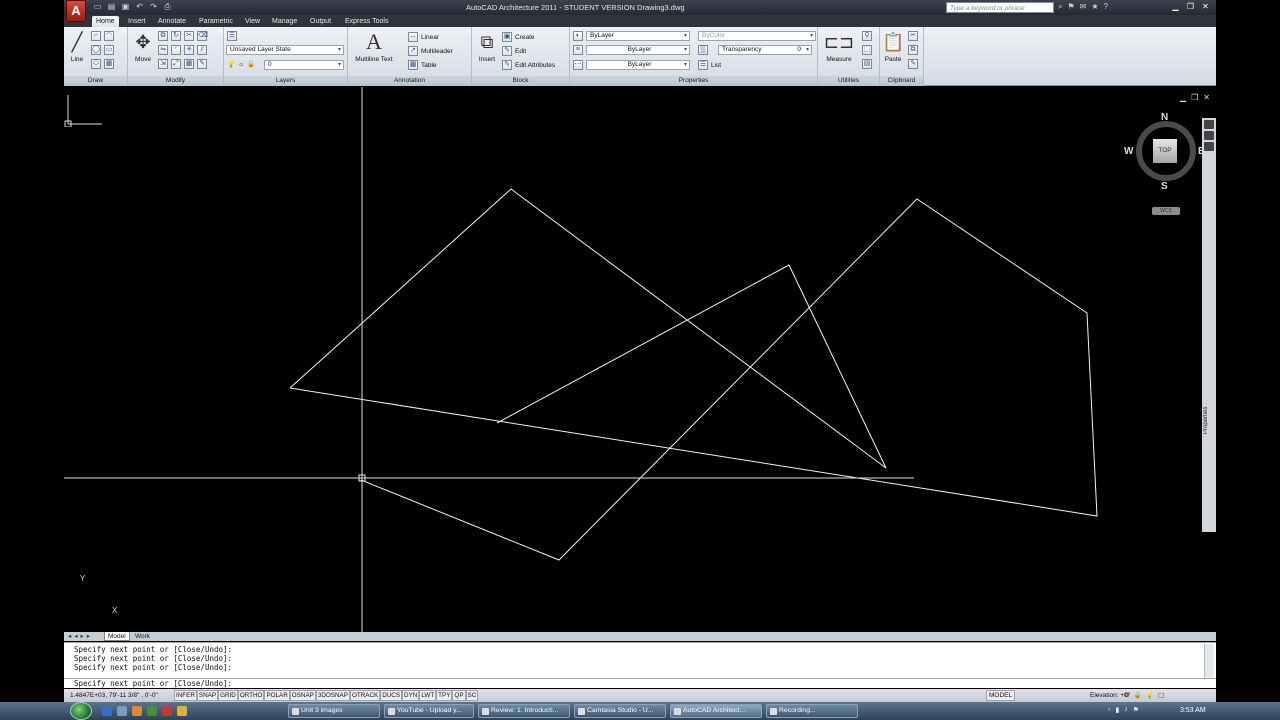  I want to click on toggle-ducs: DUCS, so click(391, 695).